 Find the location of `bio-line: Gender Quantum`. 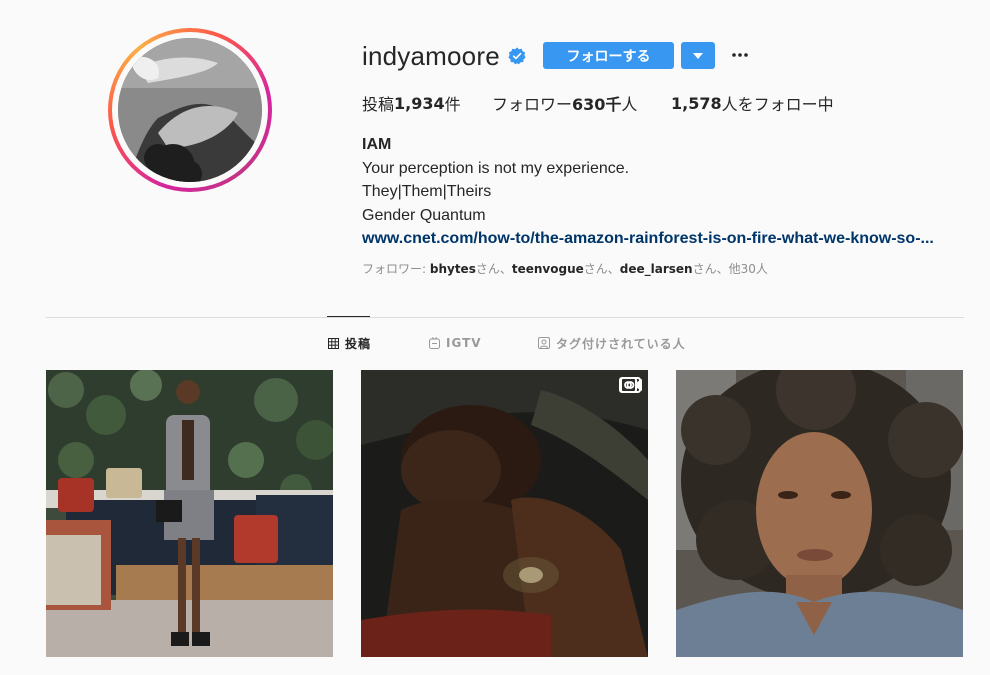

bio-line: Gender Quantum is located at coordinates (424, 215).